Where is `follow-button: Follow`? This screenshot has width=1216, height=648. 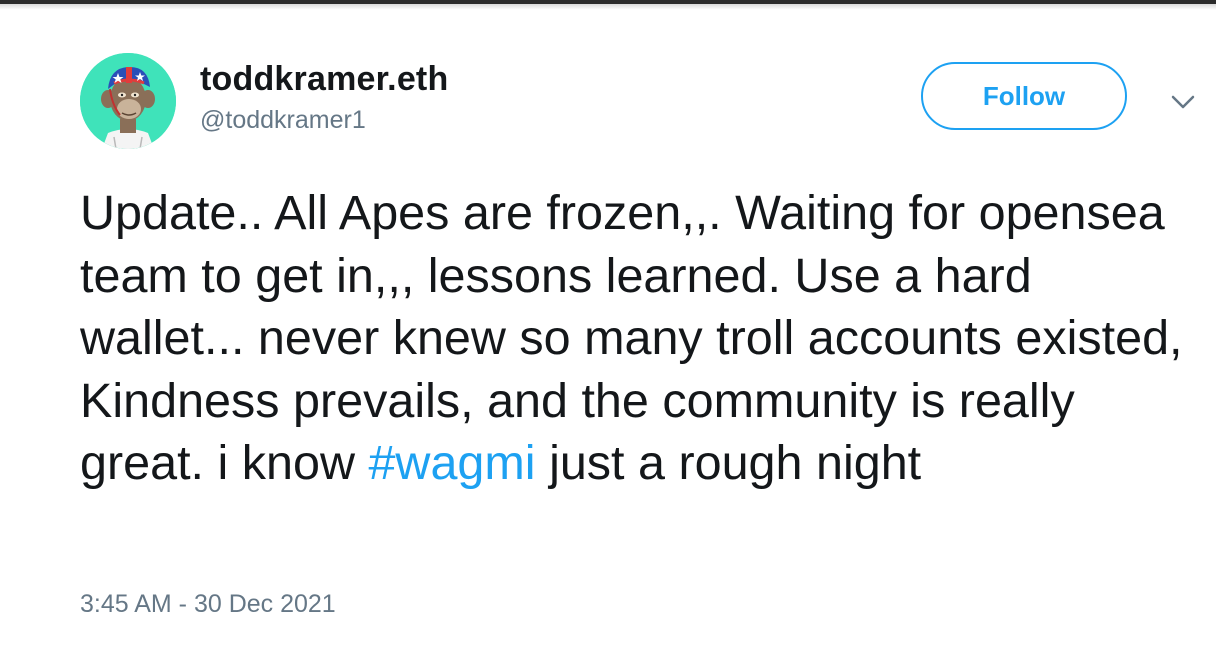 follow-button: Follow is located at coordinates (1024, 96).